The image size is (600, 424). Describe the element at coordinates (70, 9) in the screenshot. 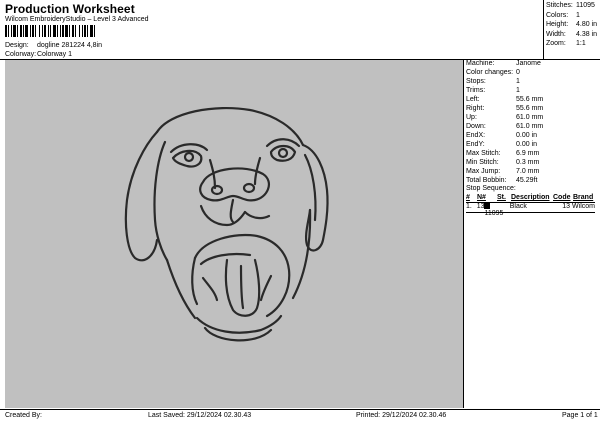

I see `page-title: Production Worksheet` at that location.